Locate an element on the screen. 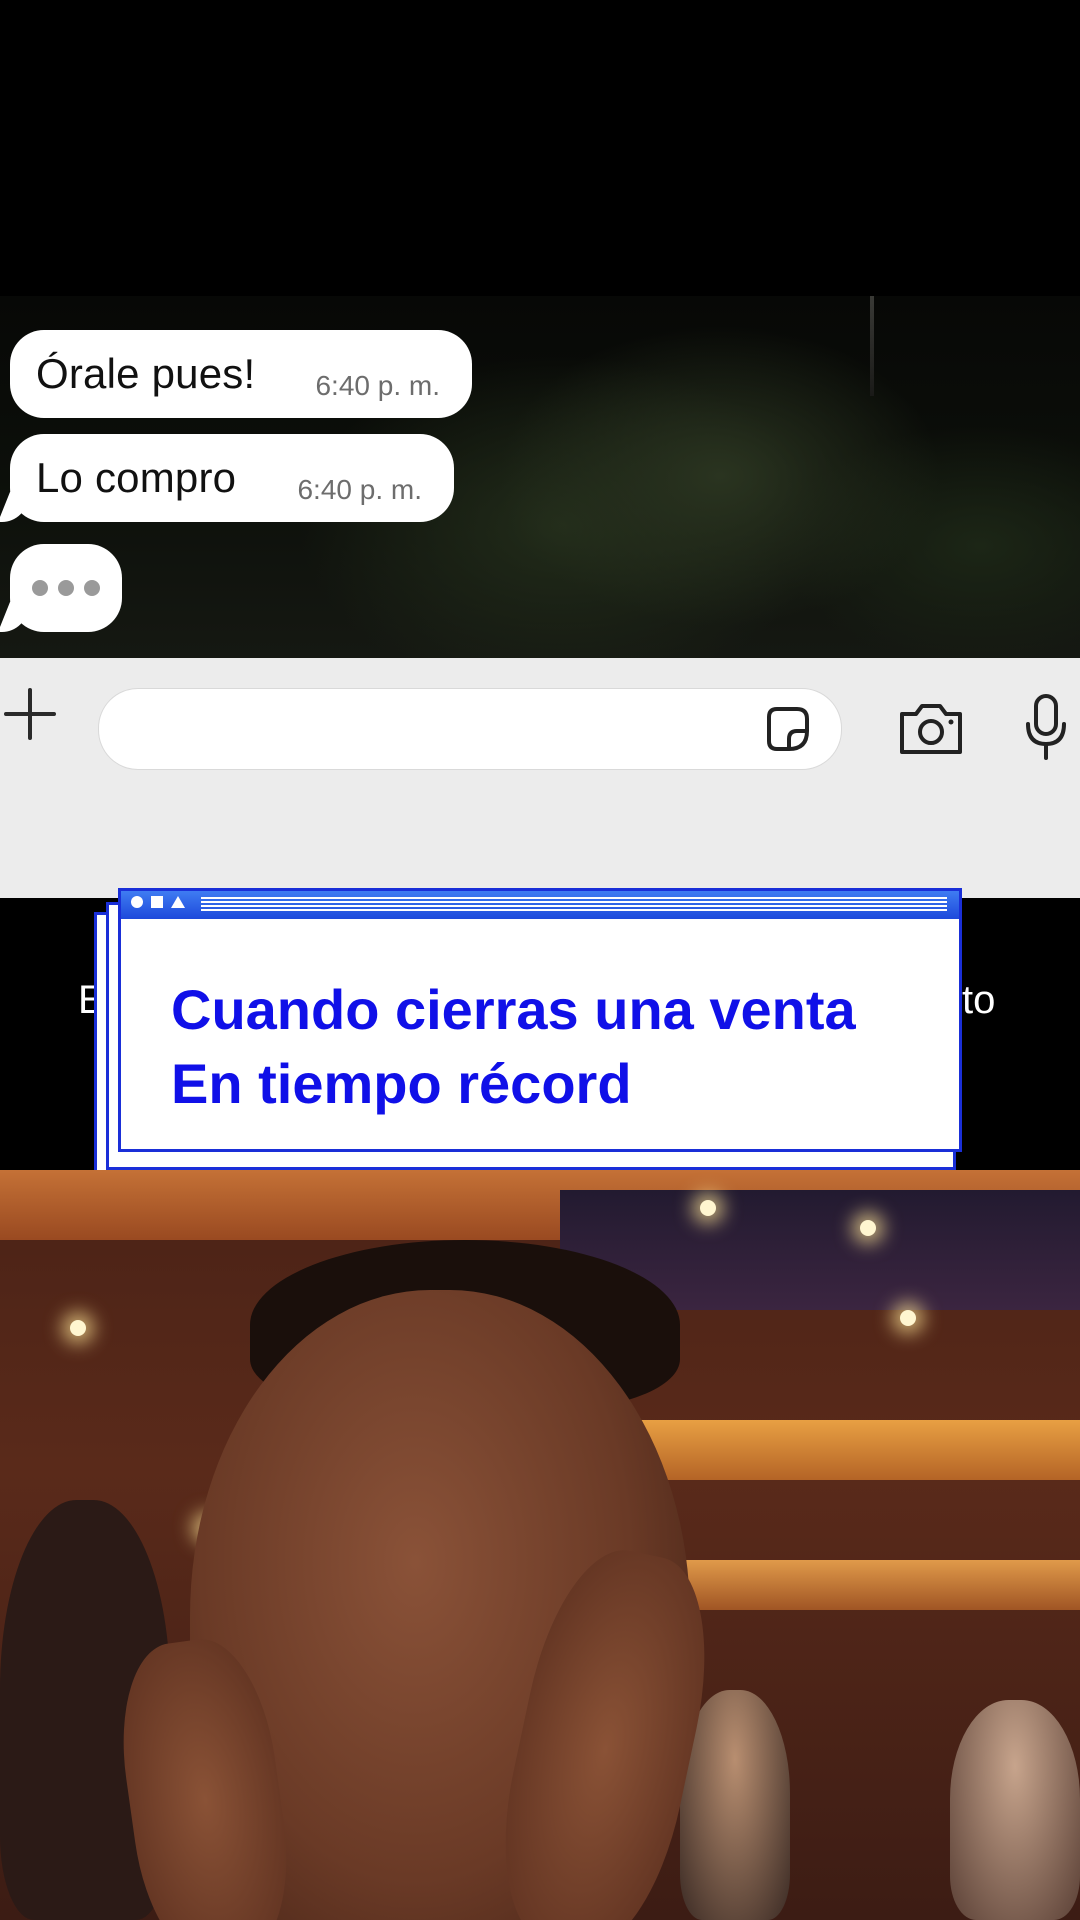 This screenshot has width=1080, height=1920. titlebar-stripes is located at coordinates (574, 904).